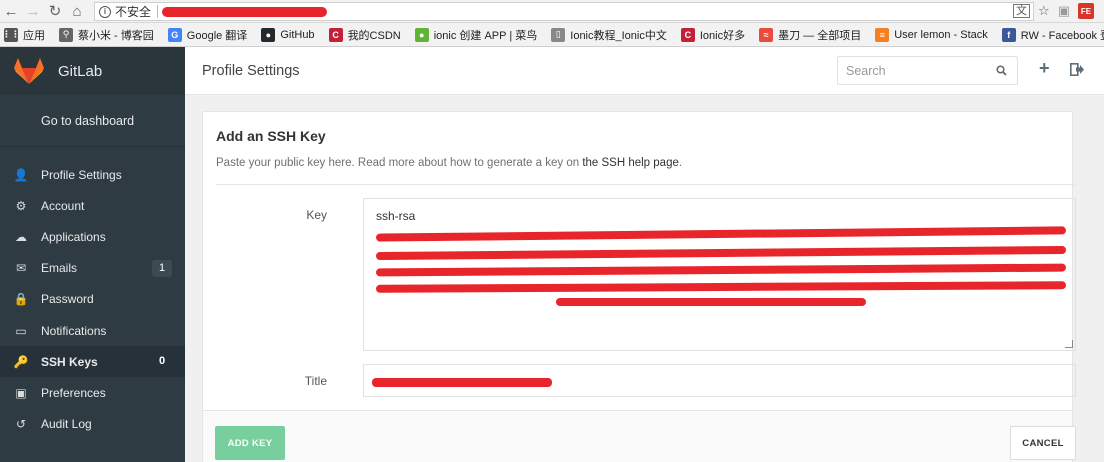 This screenshot has height=462, width=1104. I want to click on sidebar-item-audit-log: ↺ Audit Log, so click(92, 424).